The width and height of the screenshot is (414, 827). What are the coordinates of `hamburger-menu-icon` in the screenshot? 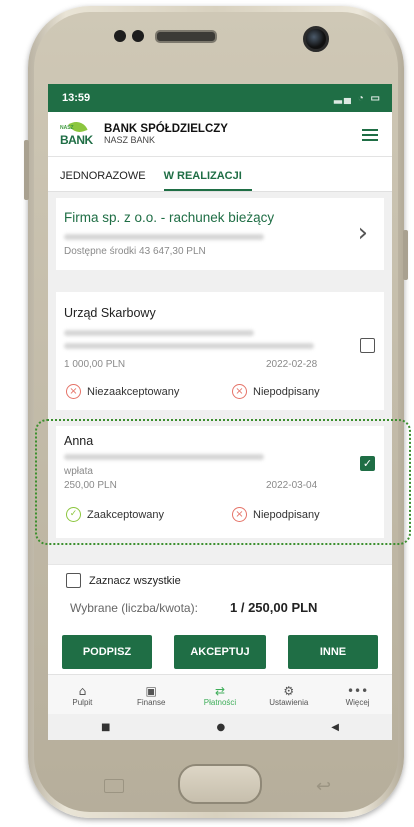 It's located at (370, 136).